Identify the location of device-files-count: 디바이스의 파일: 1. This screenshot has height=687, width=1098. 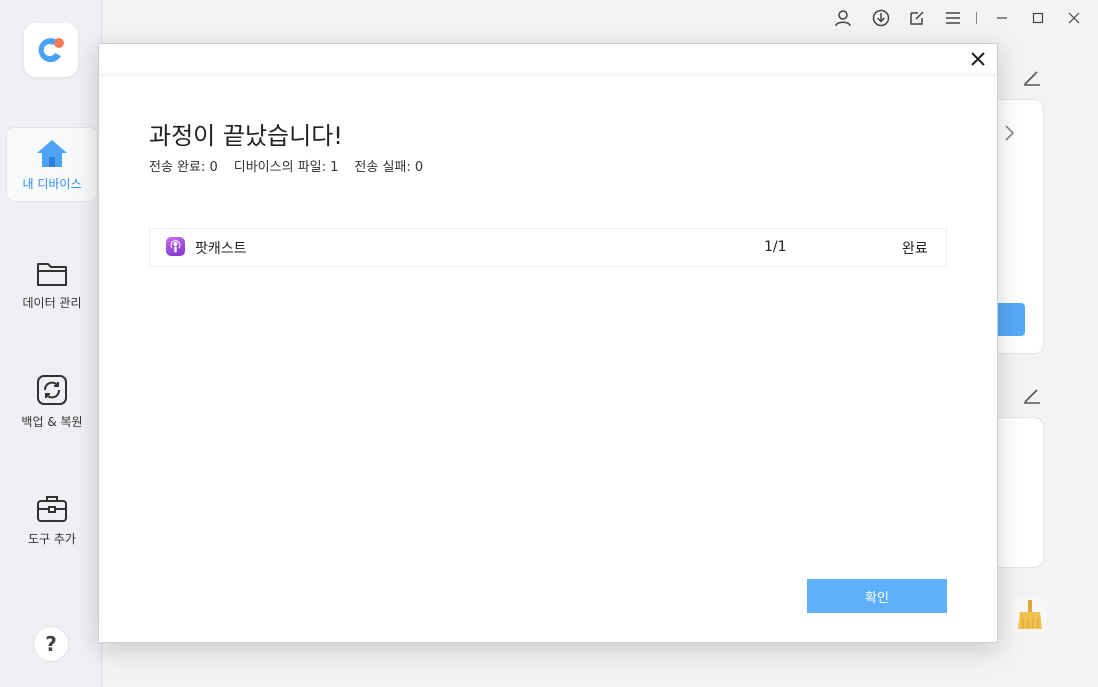
(286, 167).